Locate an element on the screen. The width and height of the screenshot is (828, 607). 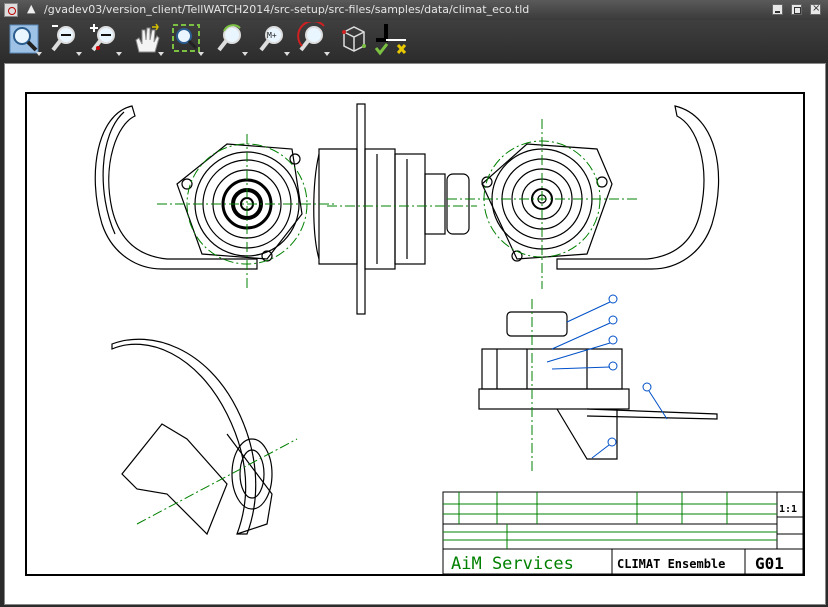
zoom-in-tool is located at coordinates (105, 40).